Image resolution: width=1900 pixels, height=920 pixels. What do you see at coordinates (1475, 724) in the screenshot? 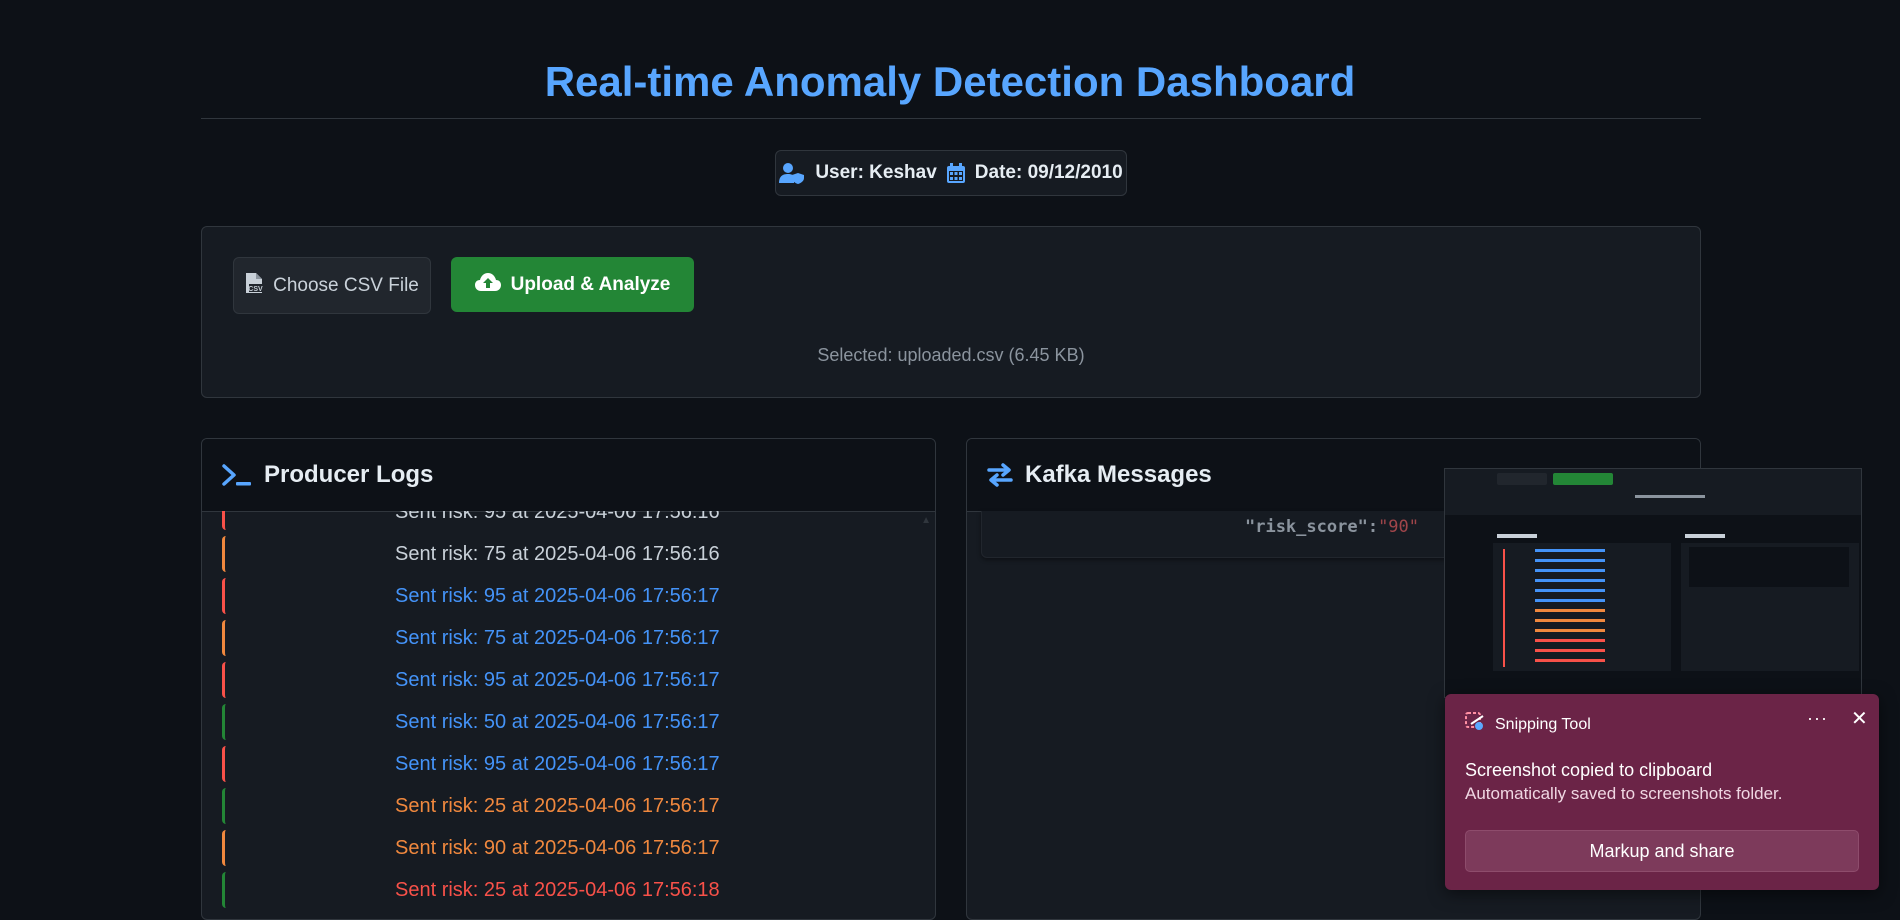
I see `snipping-tool-icon` at bounding box center [1475, 724].